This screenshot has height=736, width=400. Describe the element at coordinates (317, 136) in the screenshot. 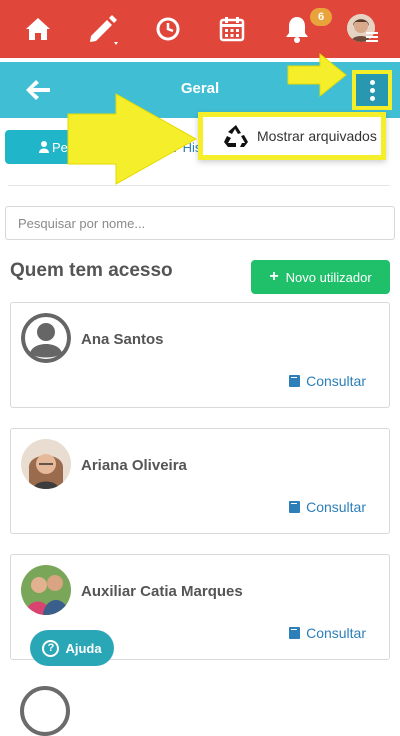

I see `show-archived-item: Mostrar arquivados` at that location.